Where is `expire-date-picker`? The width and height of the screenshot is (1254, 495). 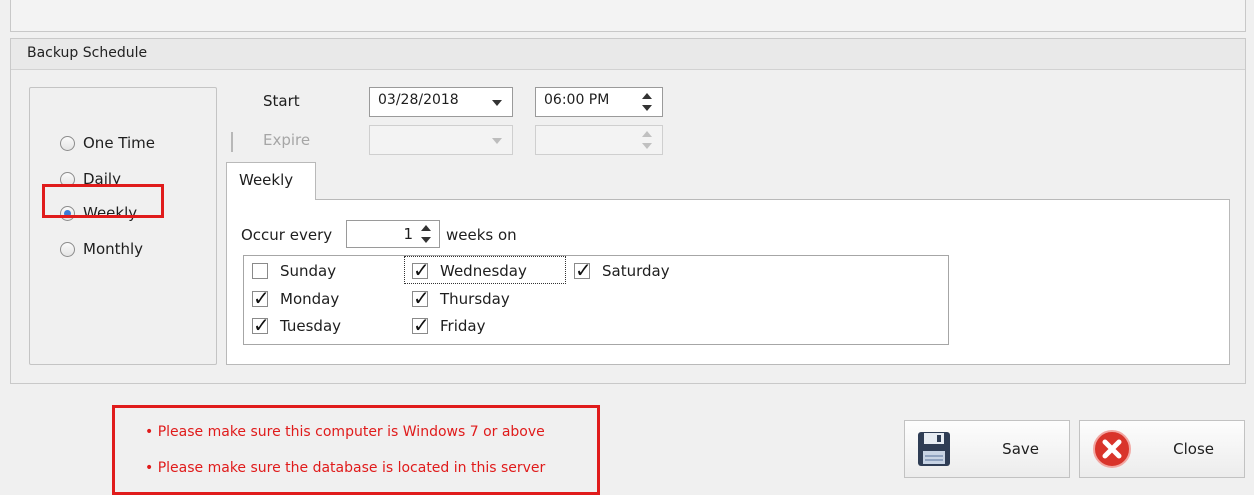 expire-date-picker is located at coordinates (441, 140).